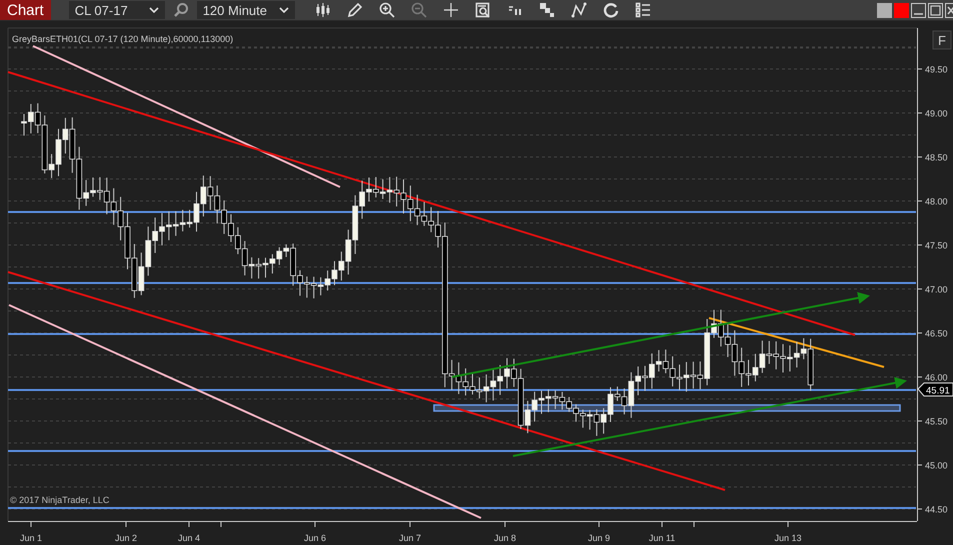  Describe the element at coordinates (386, 10) in the screenshot. I see `zoom-in-icon` at that location.